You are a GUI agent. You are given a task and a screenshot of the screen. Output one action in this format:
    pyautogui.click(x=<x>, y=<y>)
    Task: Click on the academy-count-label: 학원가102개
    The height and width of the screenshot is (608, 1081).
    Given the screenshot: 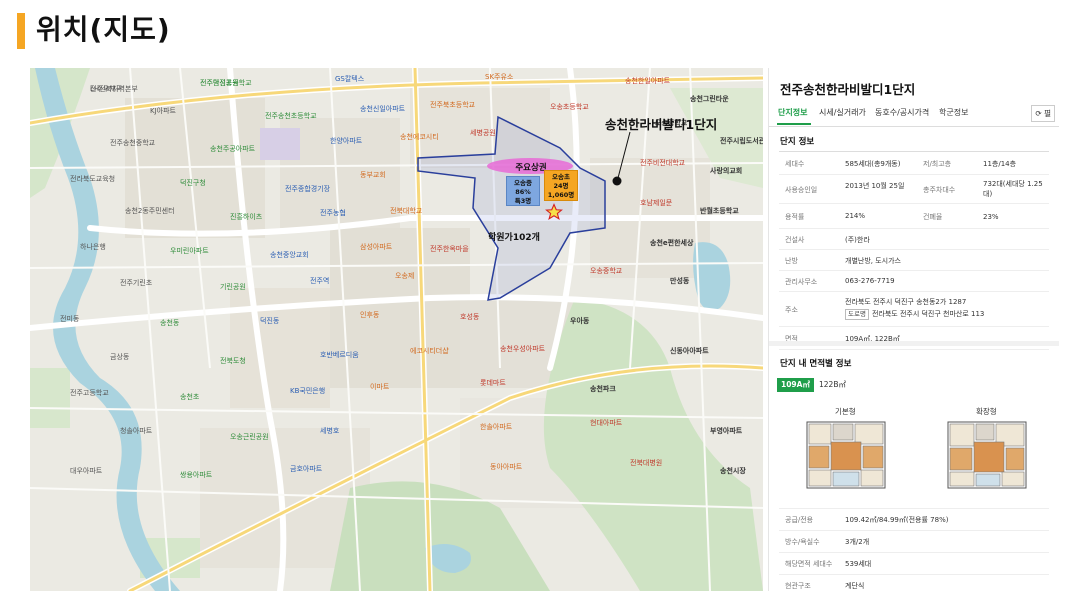 What is the action you would take?
    pyautogui.click(x=514, y=238)
    